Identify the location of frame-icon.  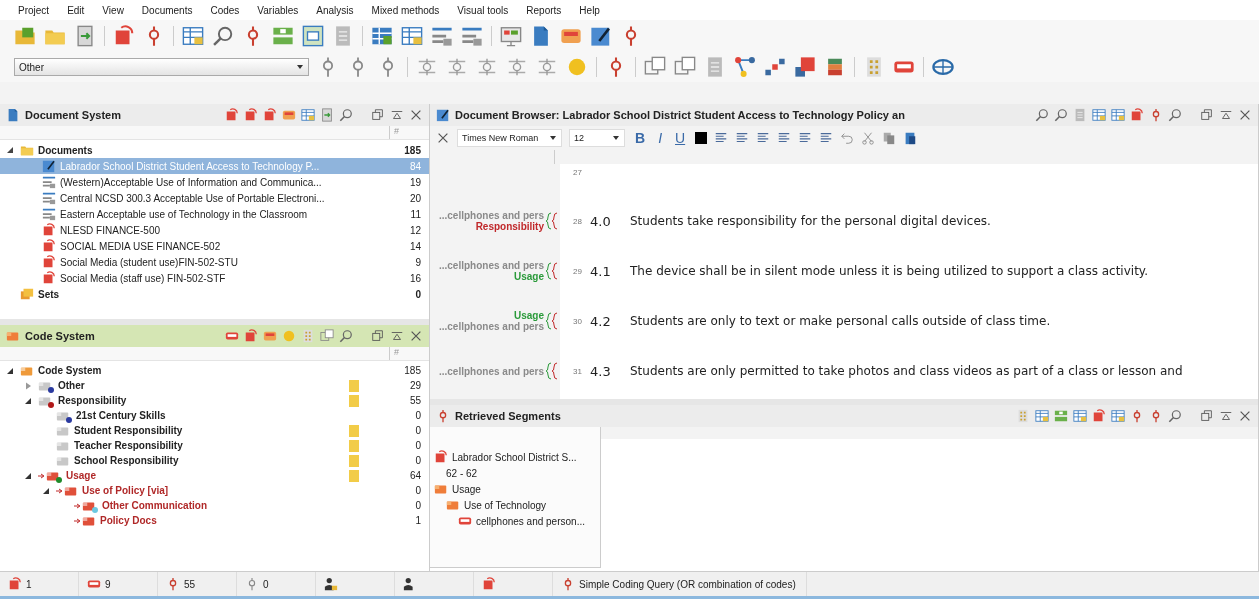
(313, 36).